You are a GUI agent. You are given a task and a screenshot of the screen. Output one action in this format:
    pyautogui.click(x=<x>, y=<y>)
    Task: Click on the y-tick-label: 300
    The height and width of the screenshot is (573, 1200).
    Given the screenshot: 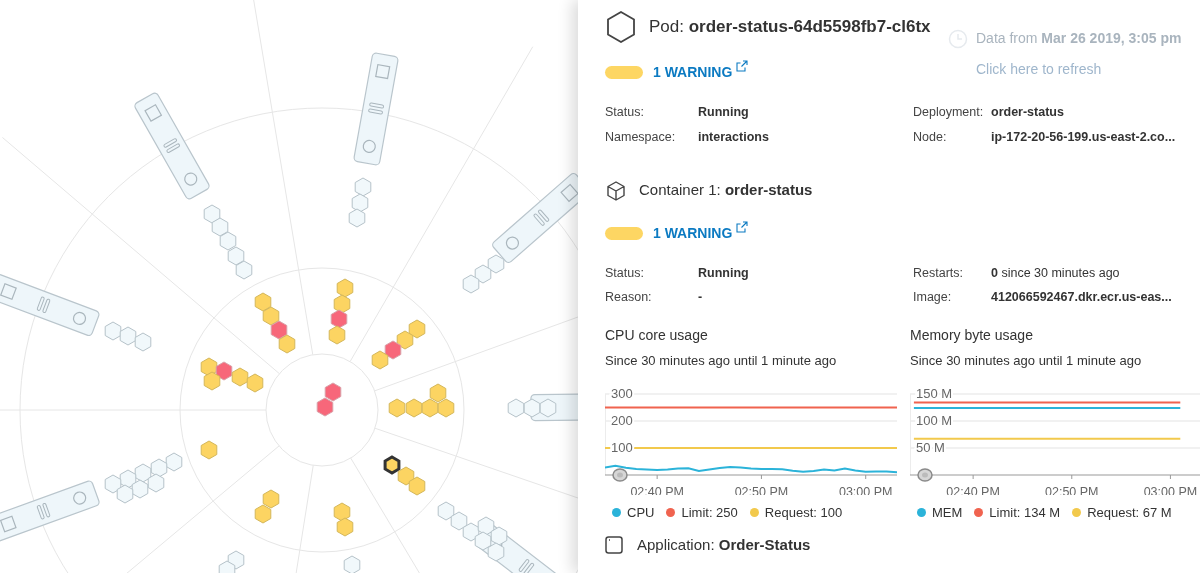 What is the action you would take?
    pyautogui.click(x=622, y=393)
    